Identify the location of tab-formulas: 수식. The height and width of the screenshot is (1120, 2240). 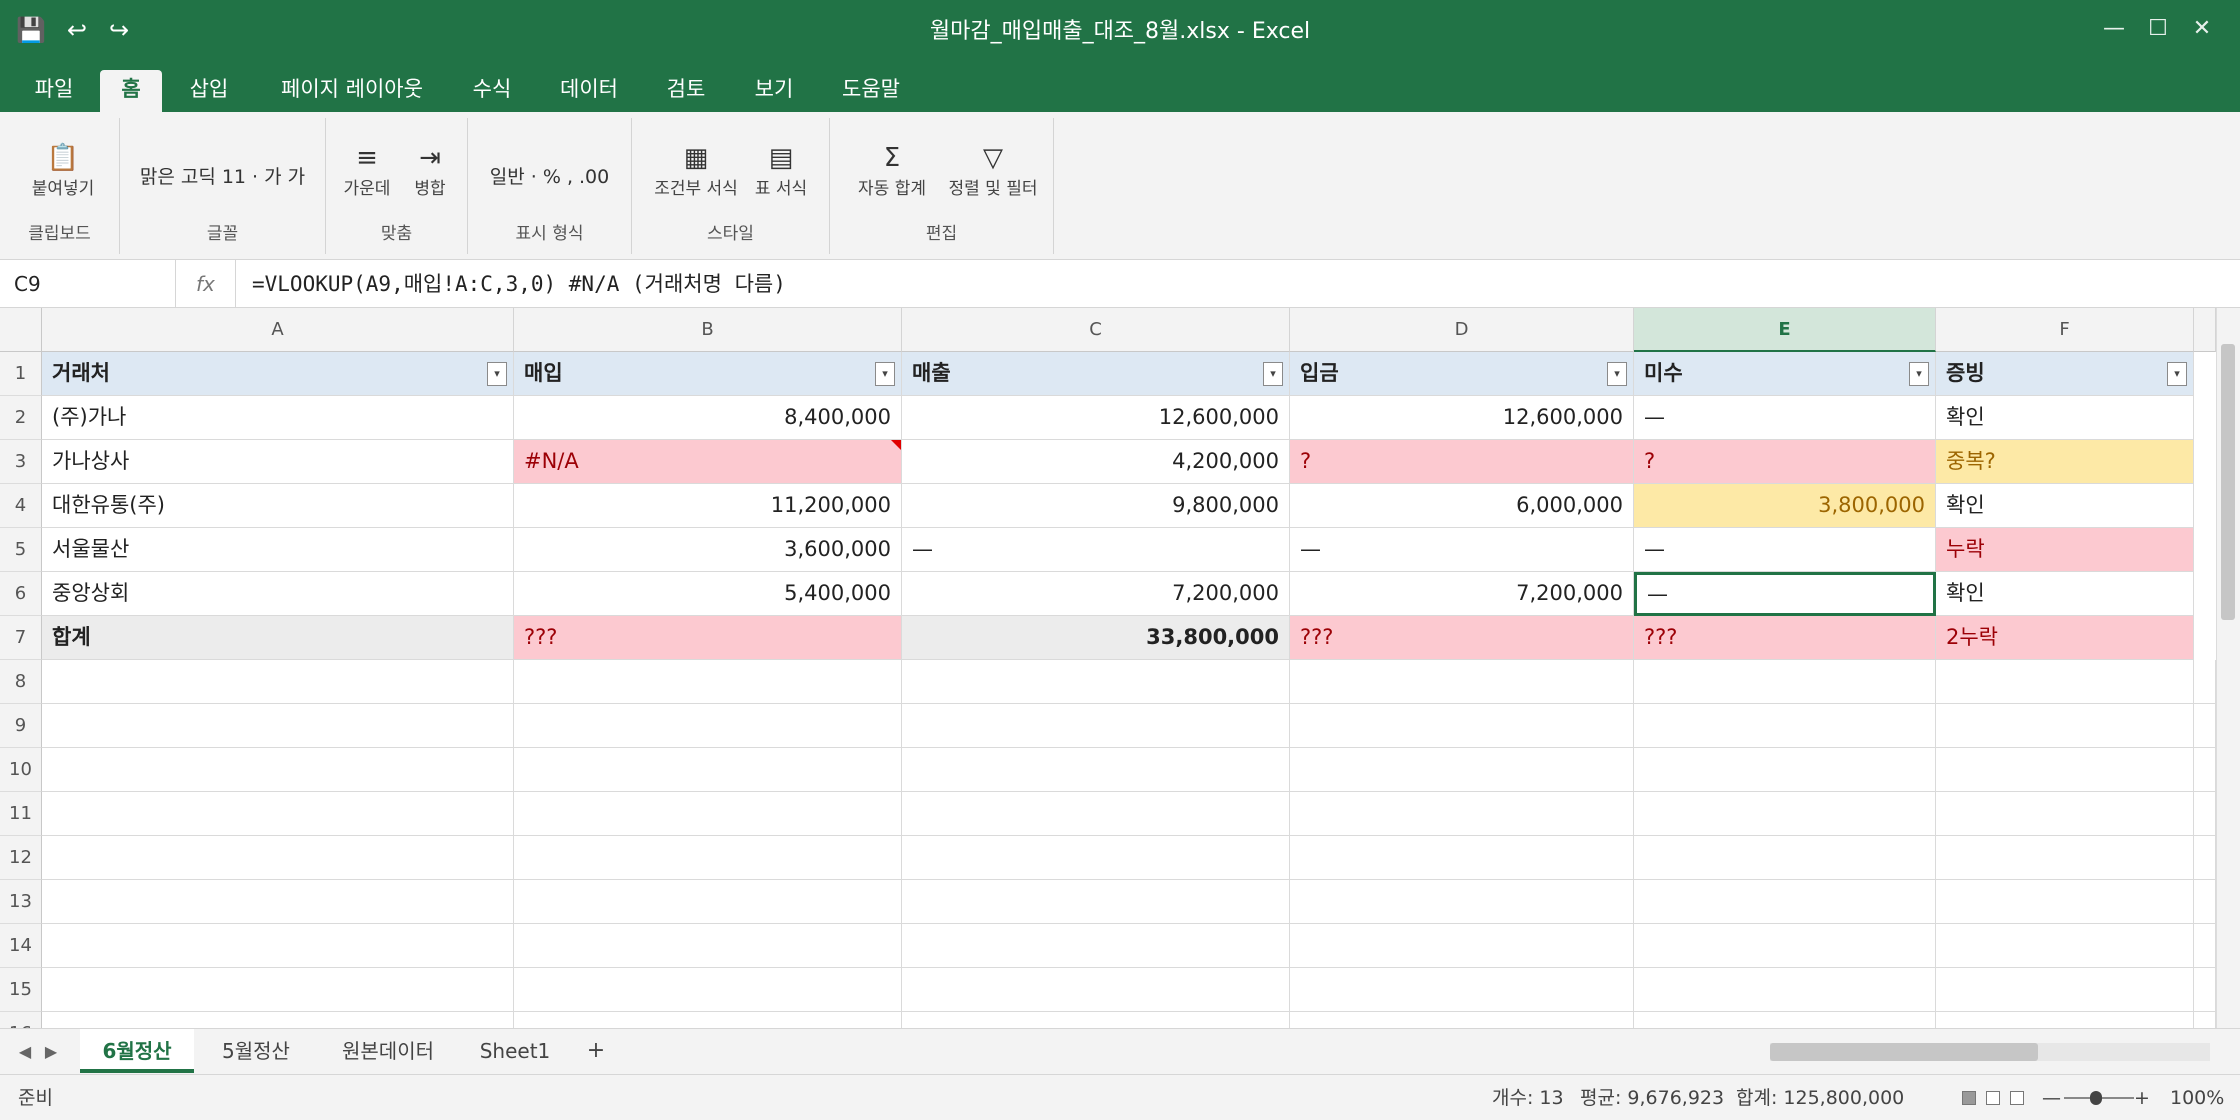
(492, 91).